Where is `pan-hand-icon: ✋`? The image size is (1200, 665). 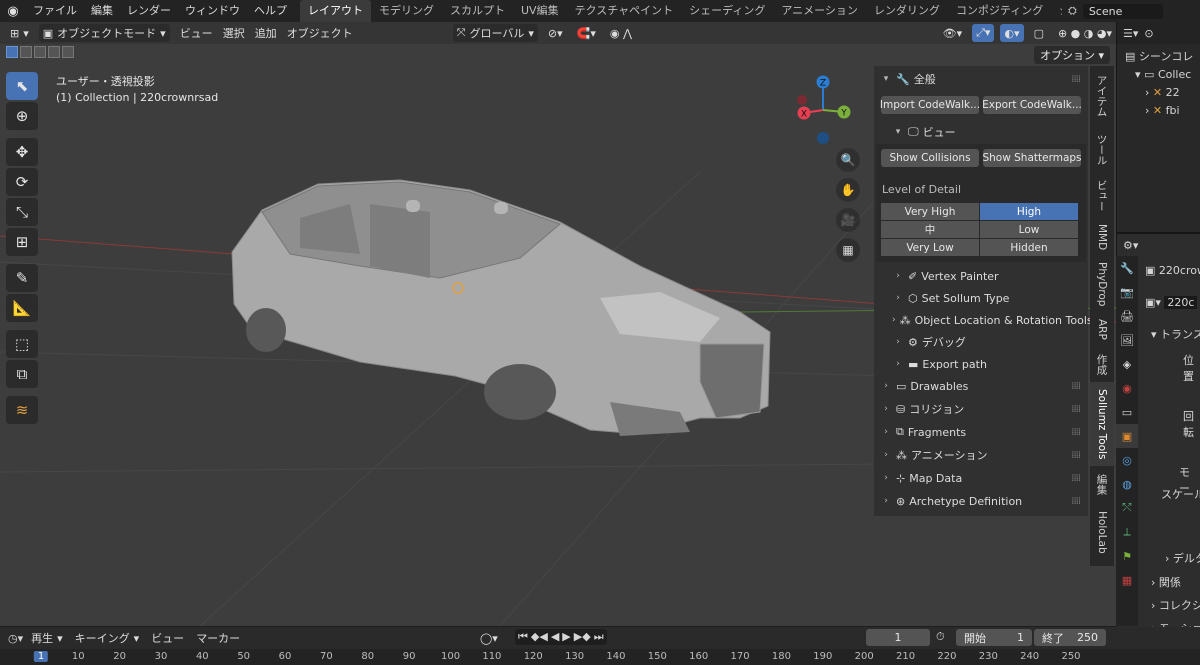 pan-hand-icon: ✋ is located at coordinates (848, 190).